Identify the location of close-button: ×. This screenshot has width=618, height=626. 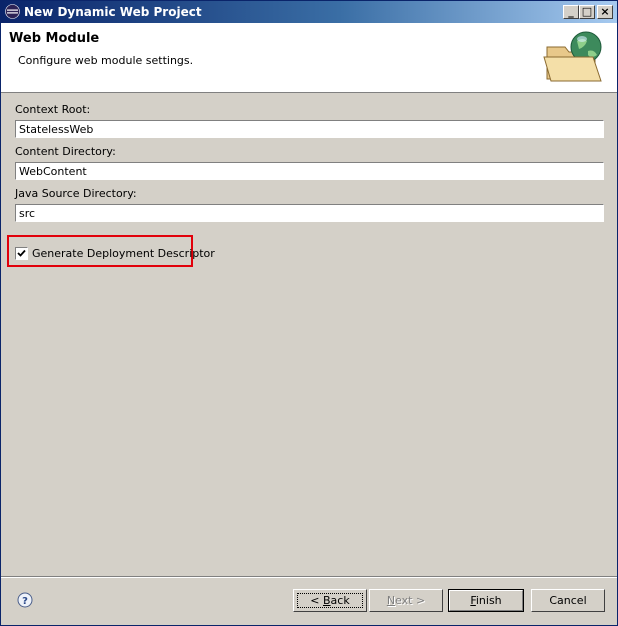
(605, 12).